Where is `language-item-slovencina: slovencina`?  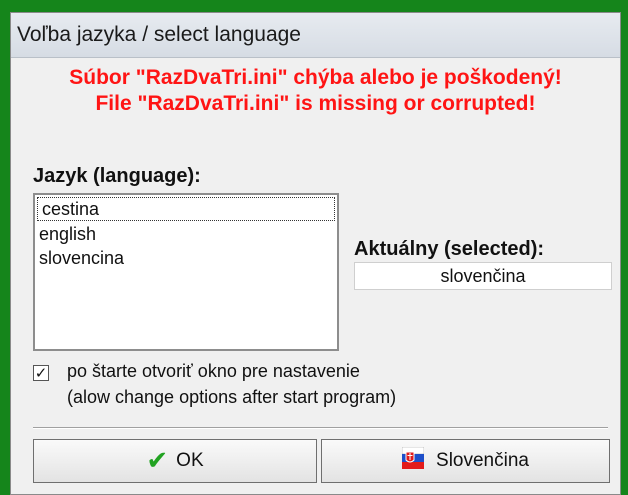
language-item-slovencina: slovencina is located at coordinates (186, 259).